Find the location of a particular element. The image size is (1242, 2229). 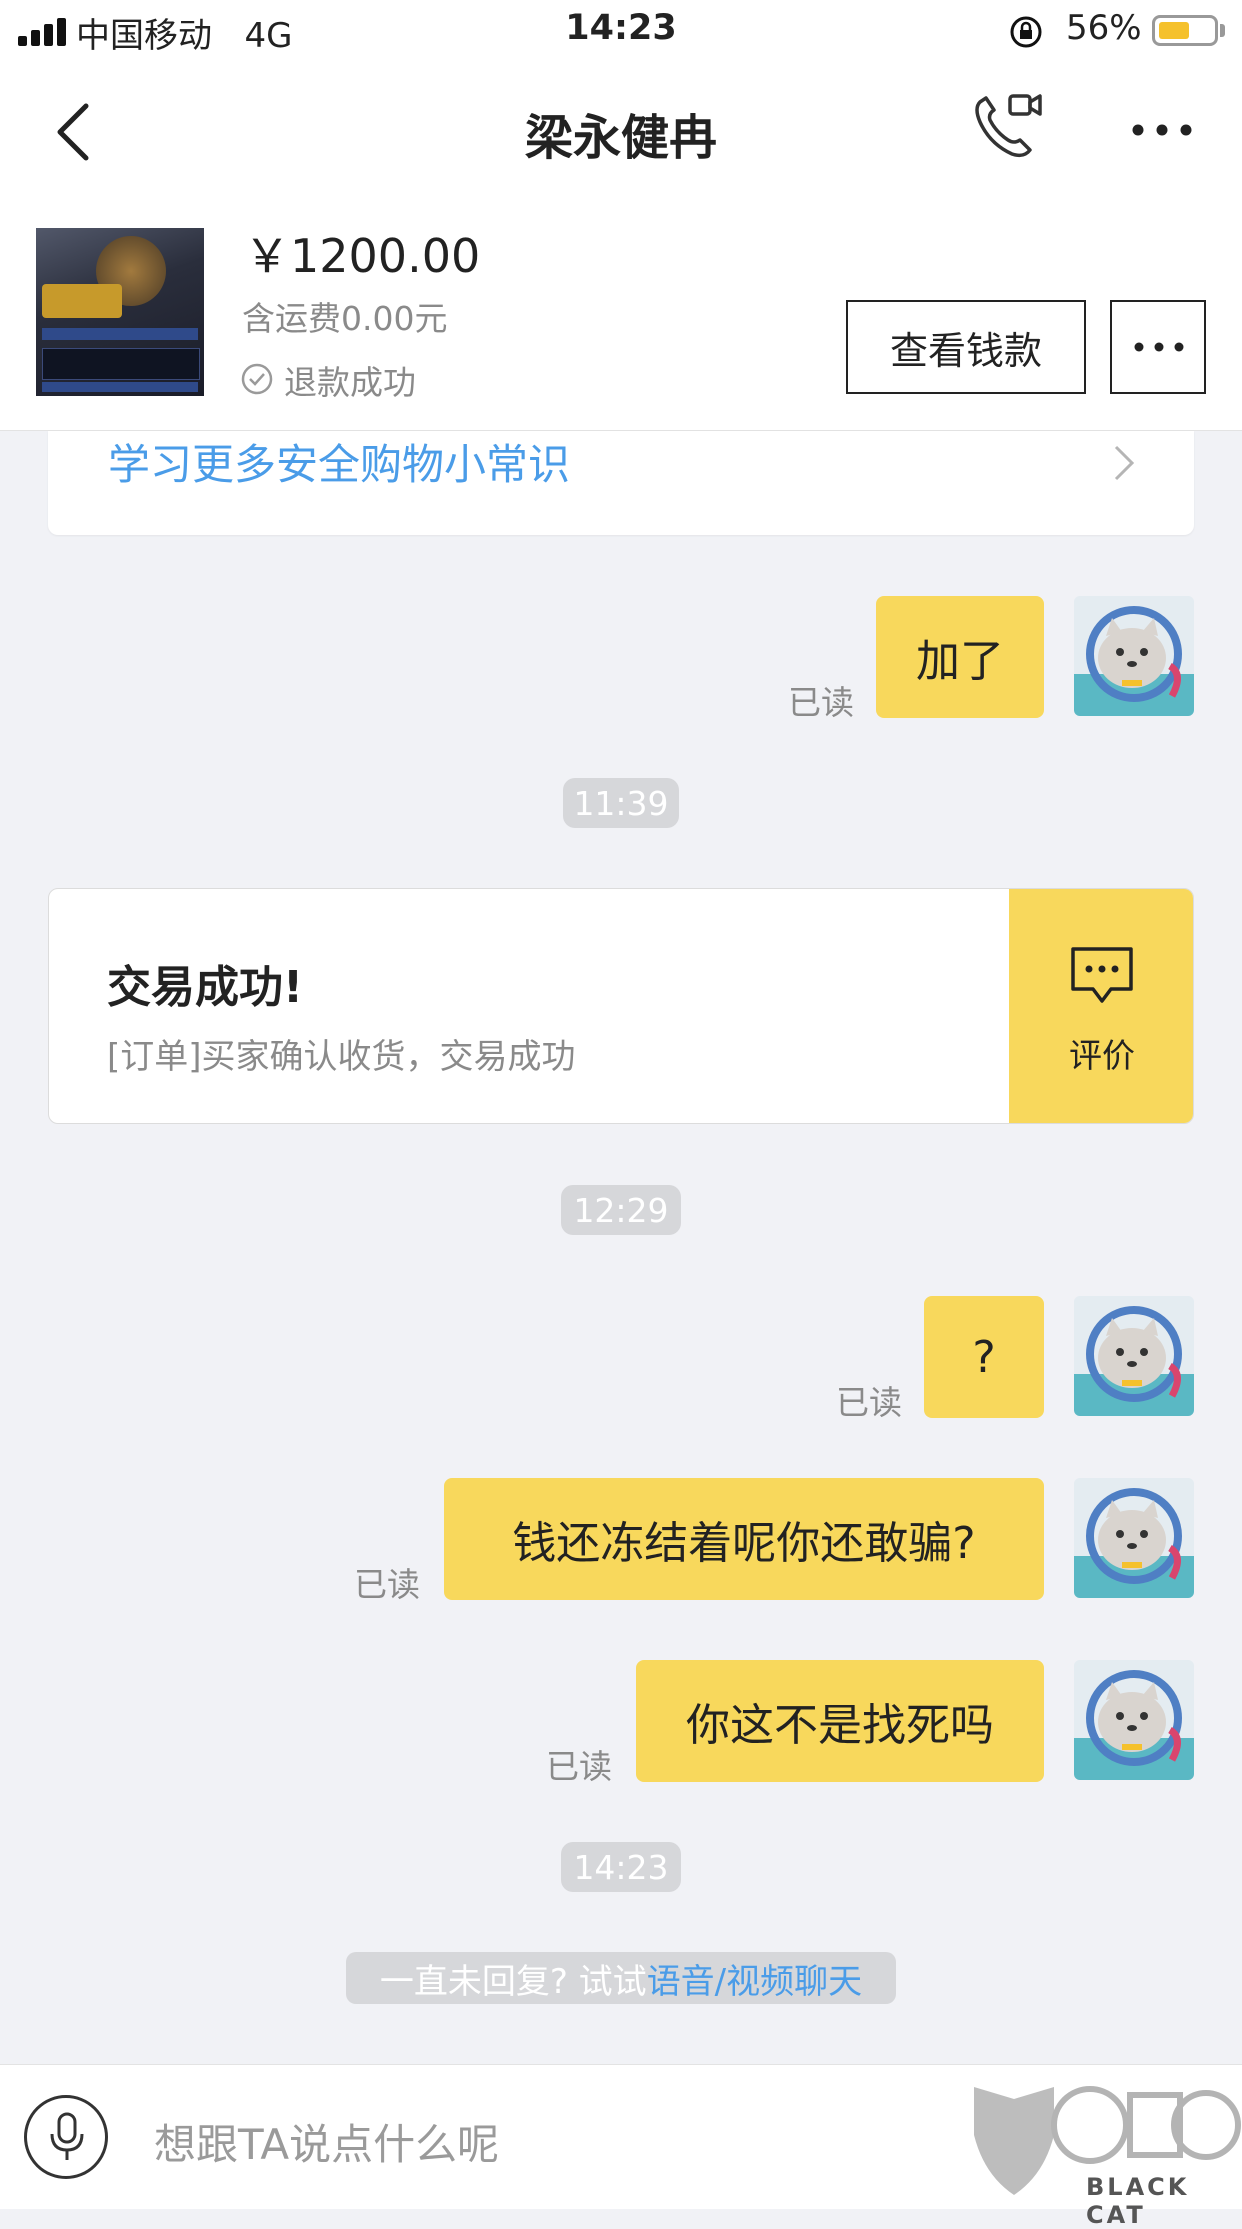

call-suggestion-text: 一直未回复? 试试 is located at coordinates (513, 1981).